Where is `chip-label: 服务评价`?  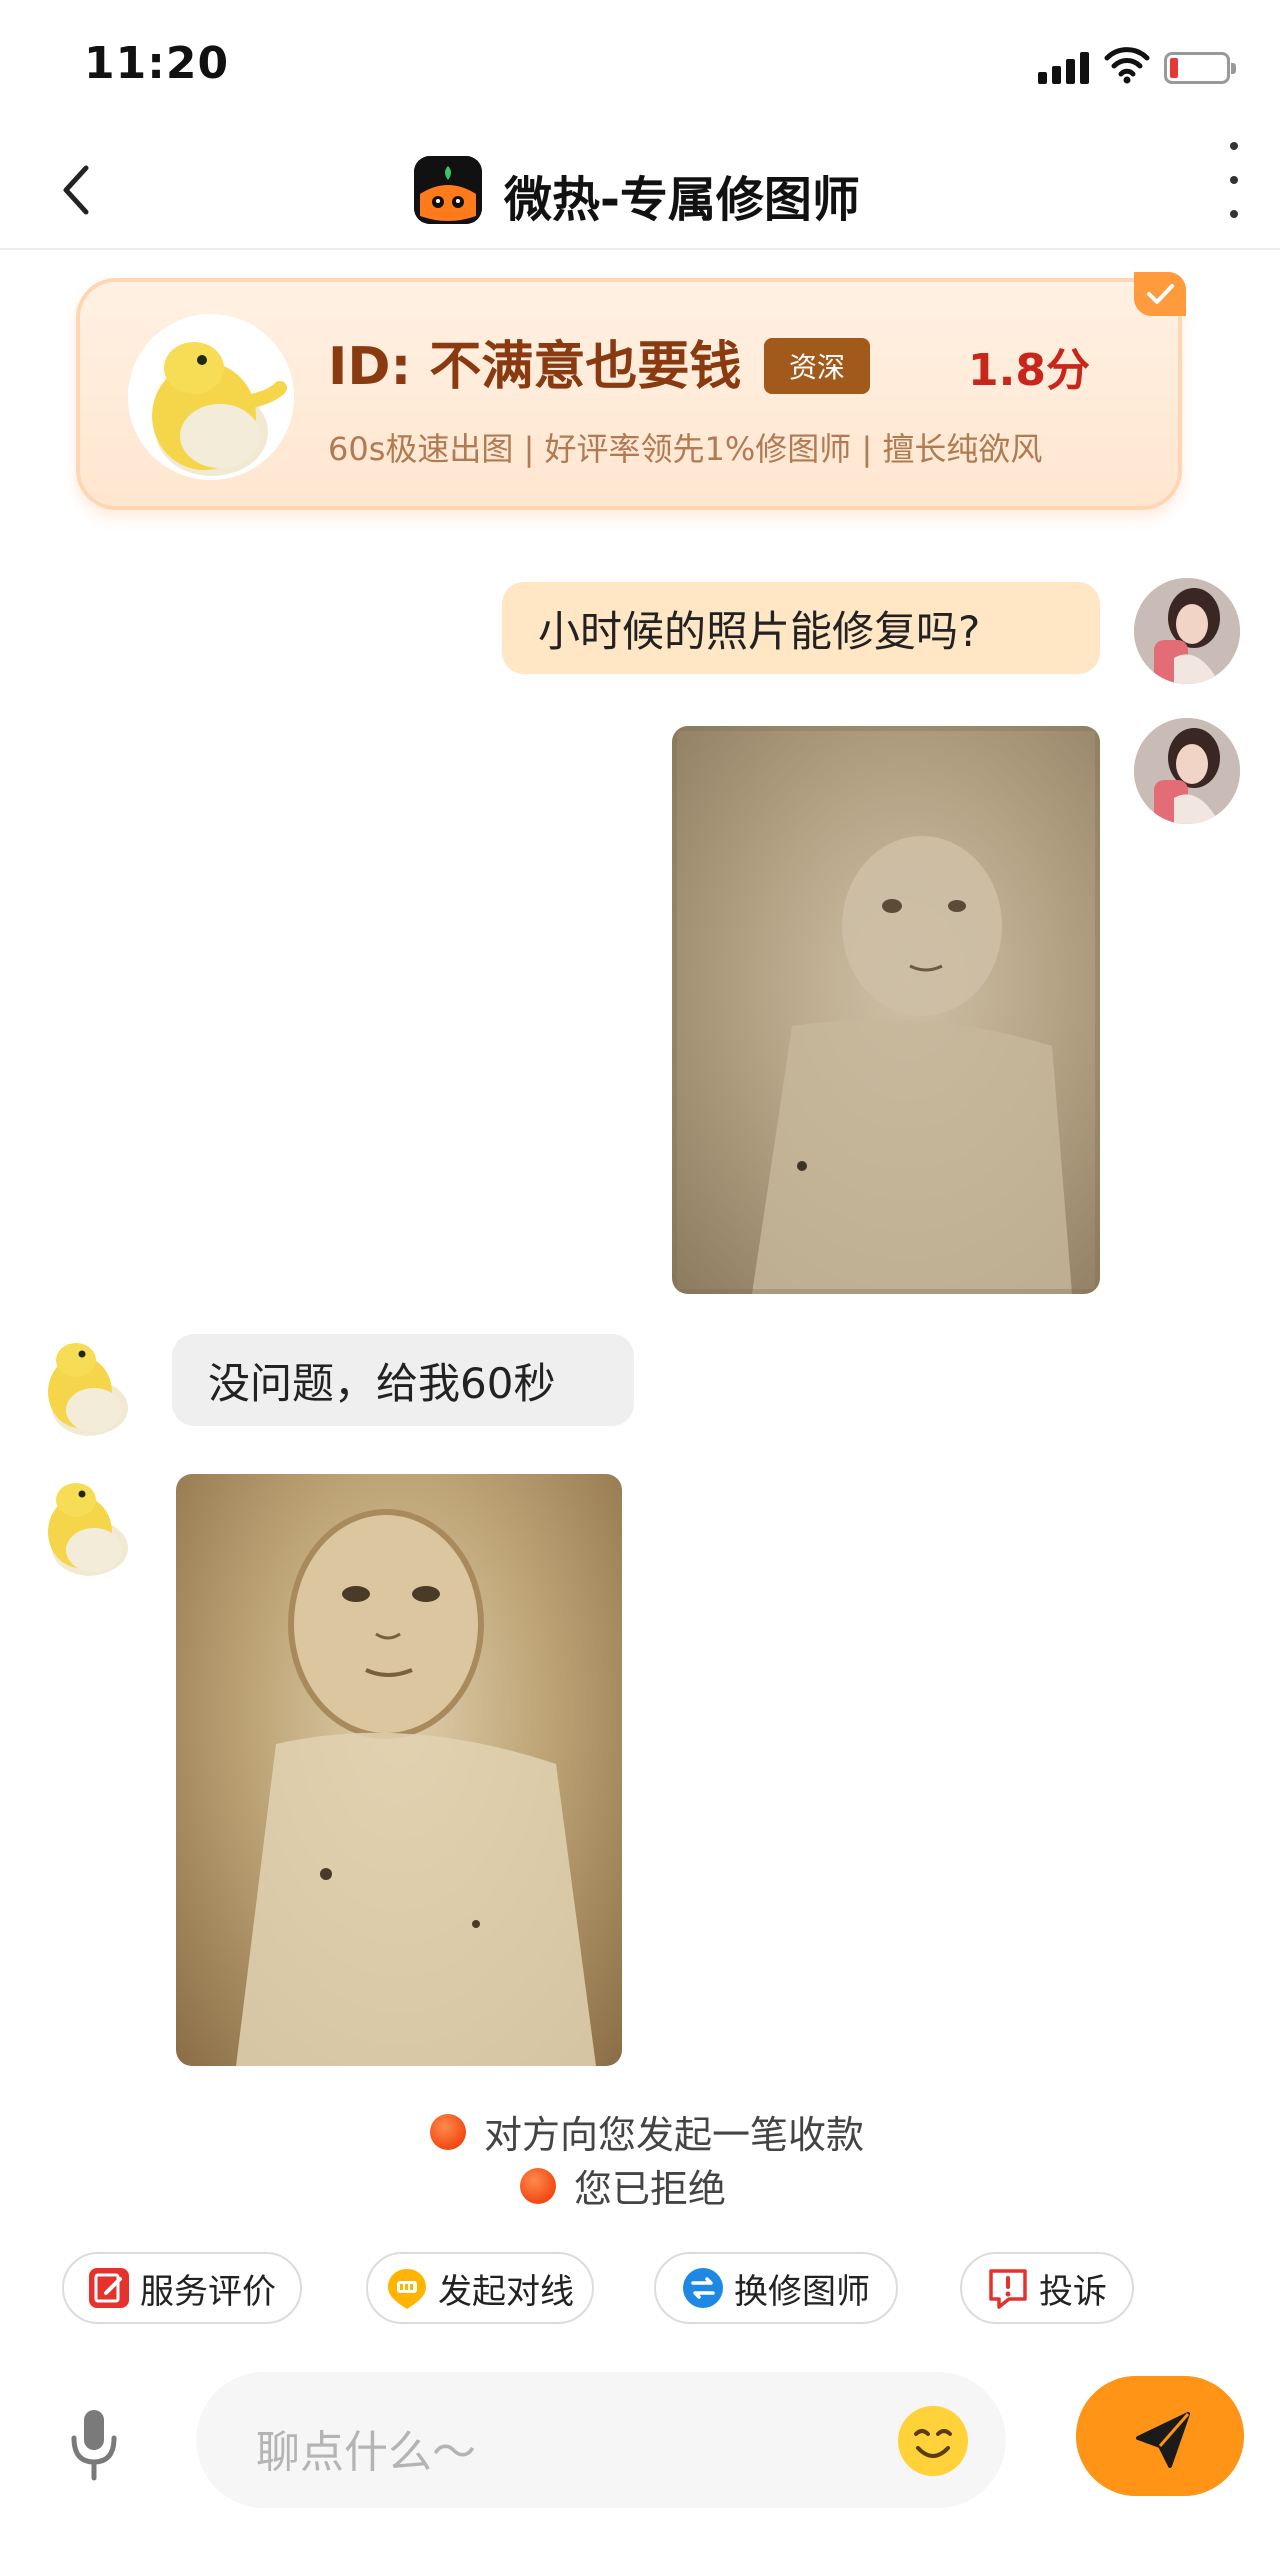 chip-label: 服务评价 is located at coordinates (208, 2291).